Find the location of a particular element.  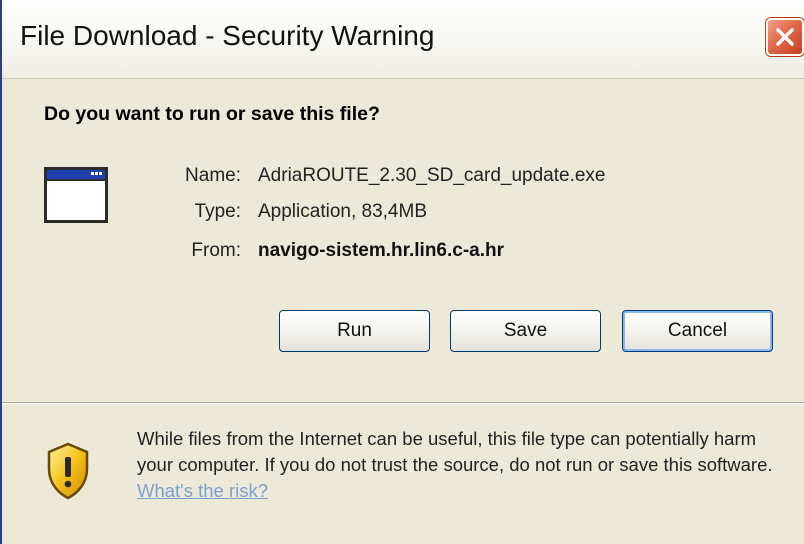

name-label: Name: is located at coordinates (213, 175).